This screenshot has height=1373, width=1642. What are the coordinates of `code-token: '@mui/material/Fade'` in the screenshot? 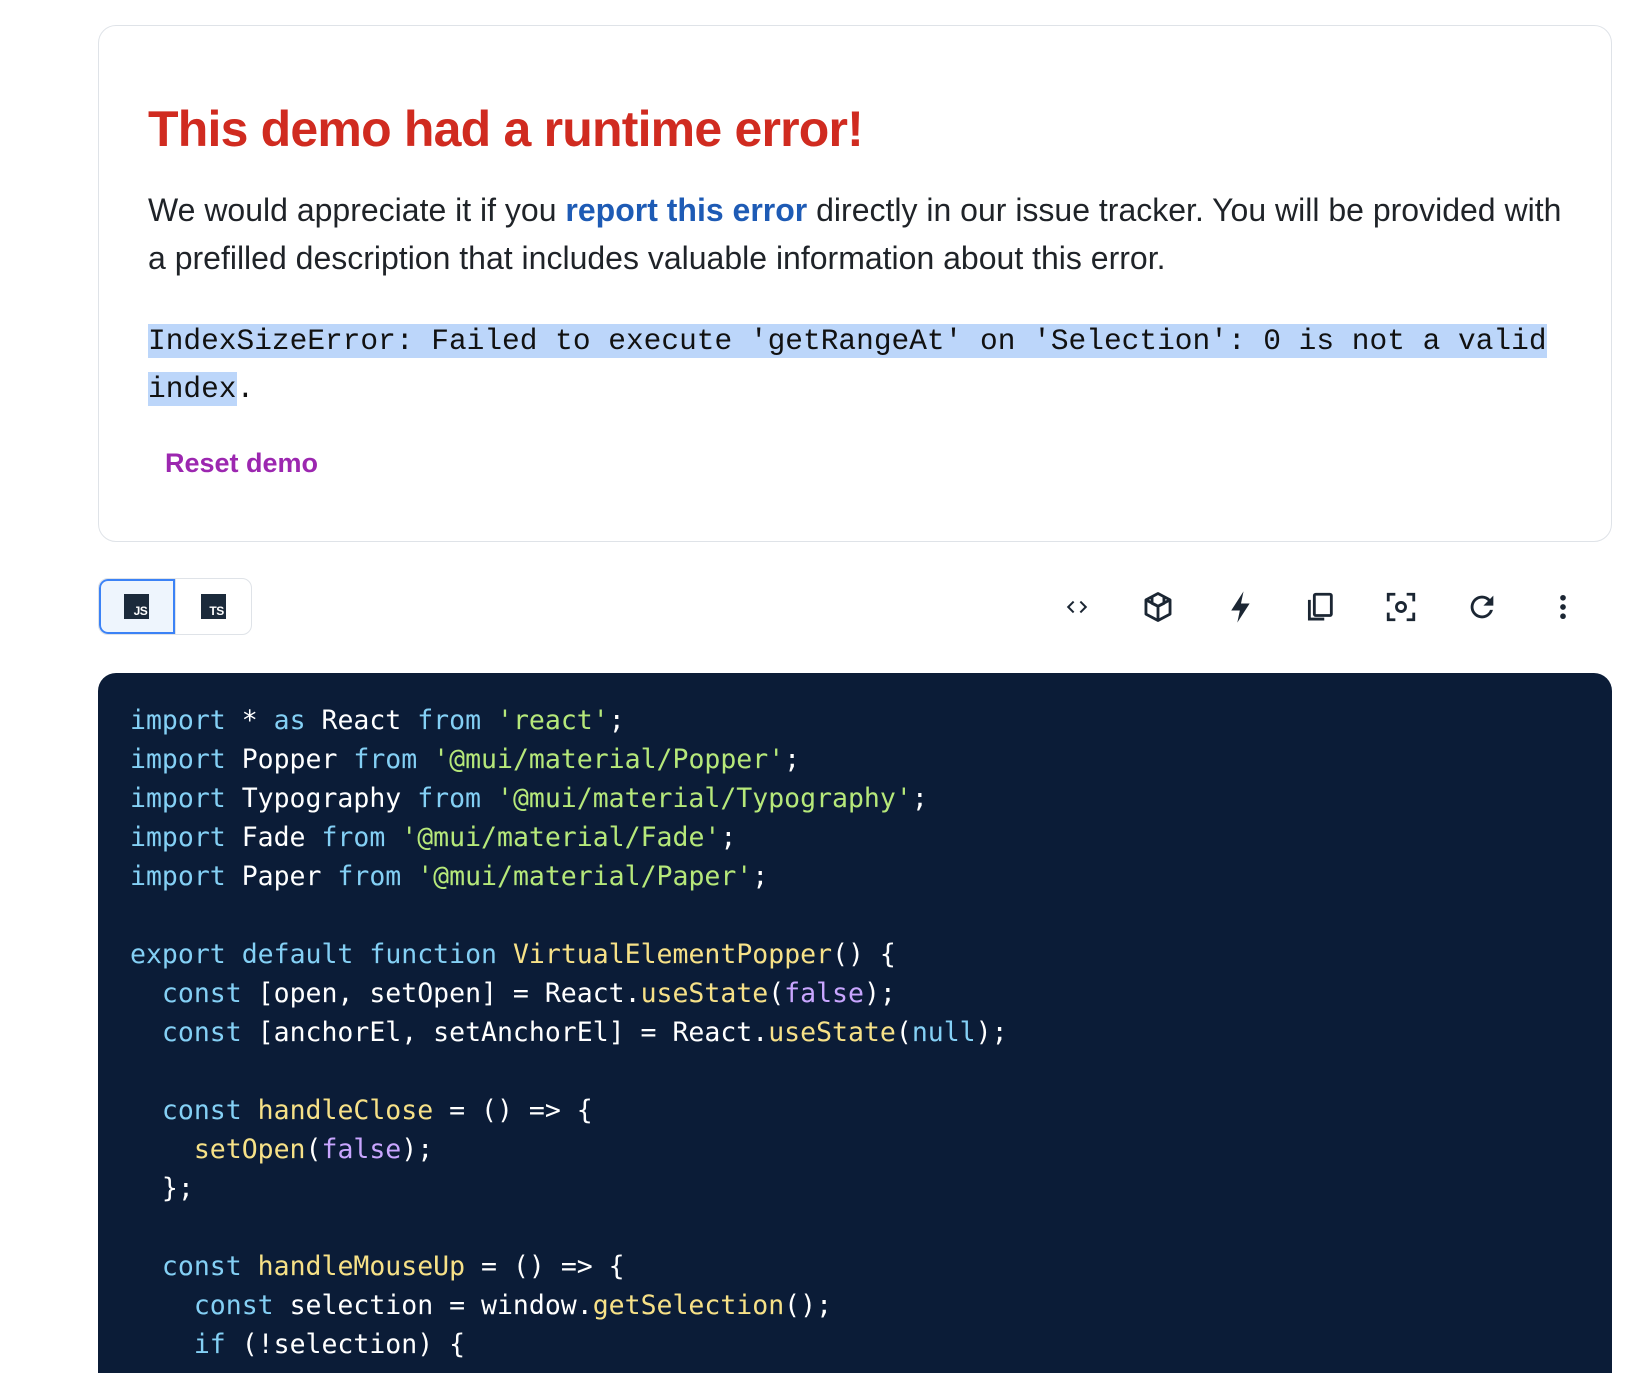 It's located at (561, 837).